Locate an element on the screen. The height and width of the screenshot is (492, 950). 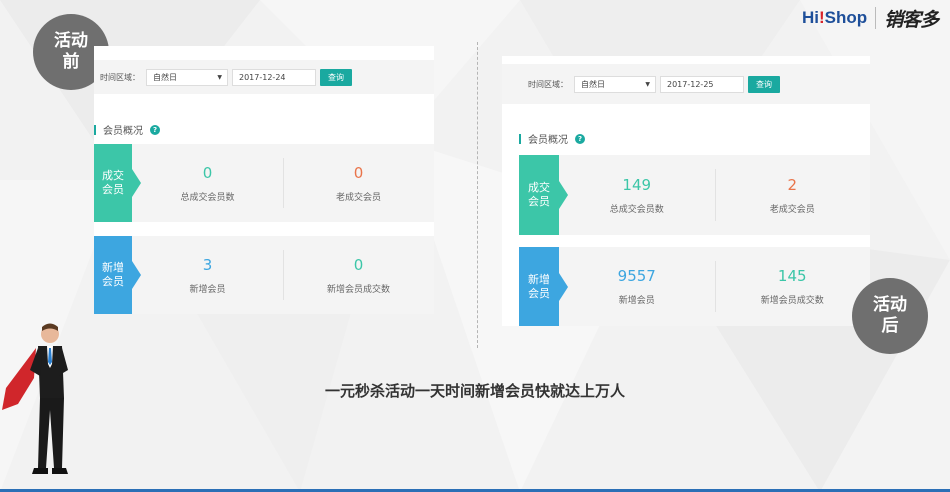
old-deal-members-value: 0 is located at coordinates (358, 172).